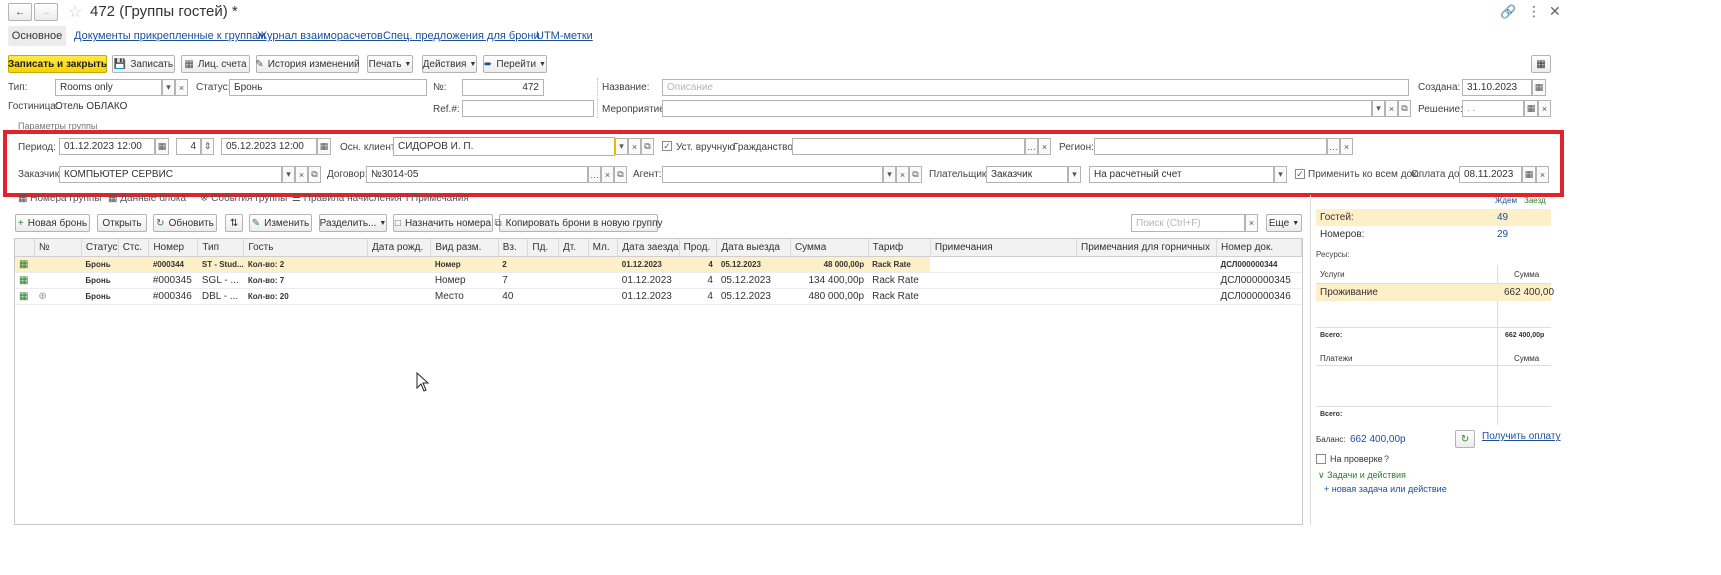  I want to click on open-button: Открыть, so click(122, 223).